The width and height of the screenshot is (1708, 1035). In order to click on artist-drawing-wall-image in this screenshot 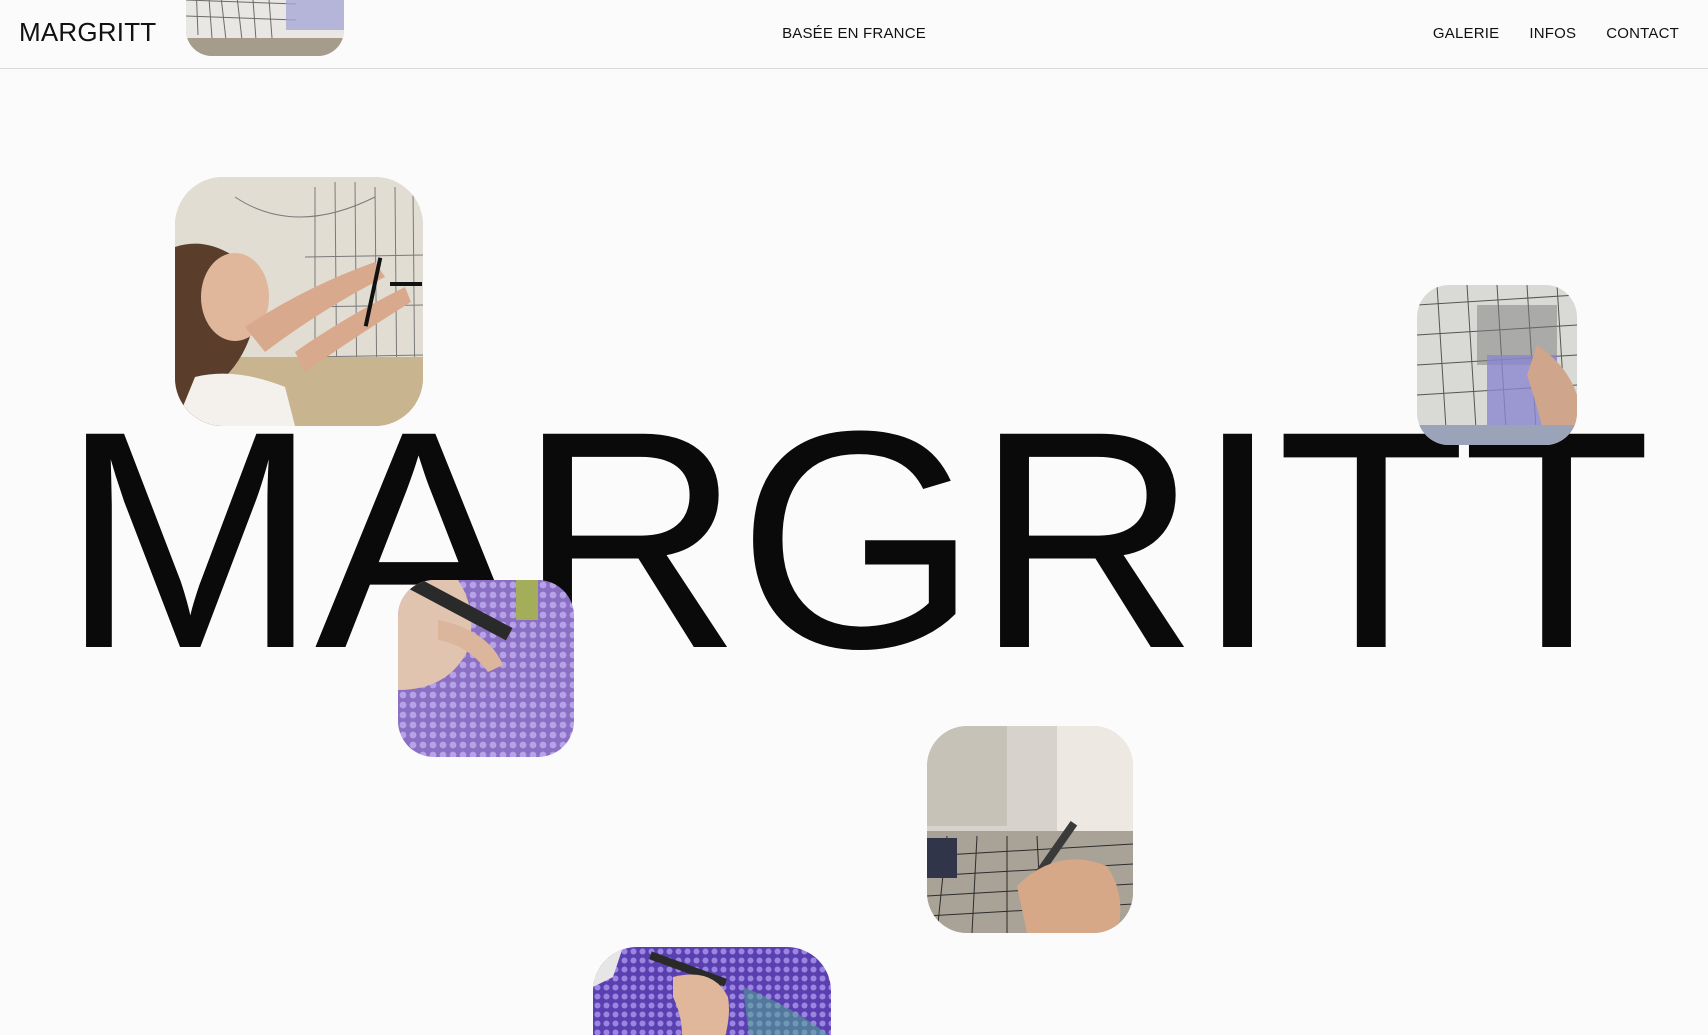, I will do `click(299, 301)`.